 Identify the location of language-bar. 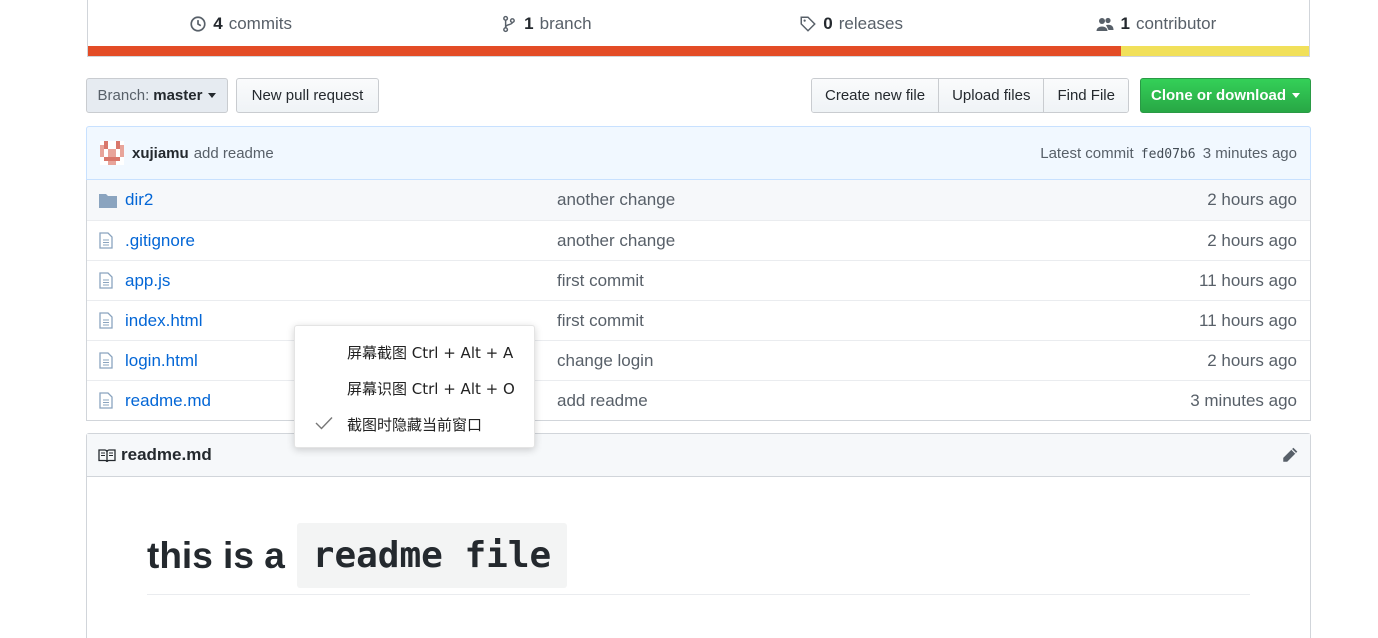
(698, 51).